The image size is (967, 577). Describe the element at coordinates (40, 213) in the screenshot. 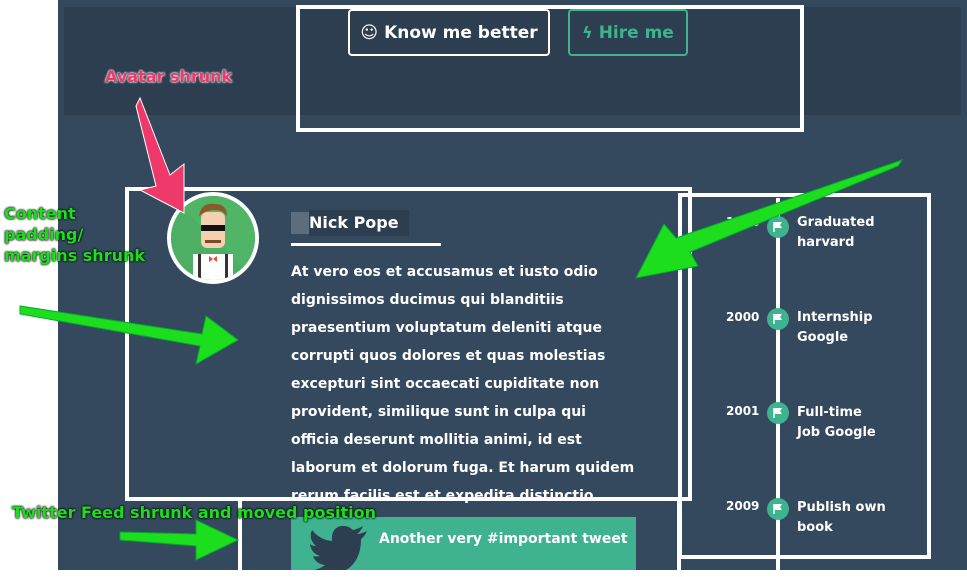

I see `annotation-content-line1: Content` at that location.